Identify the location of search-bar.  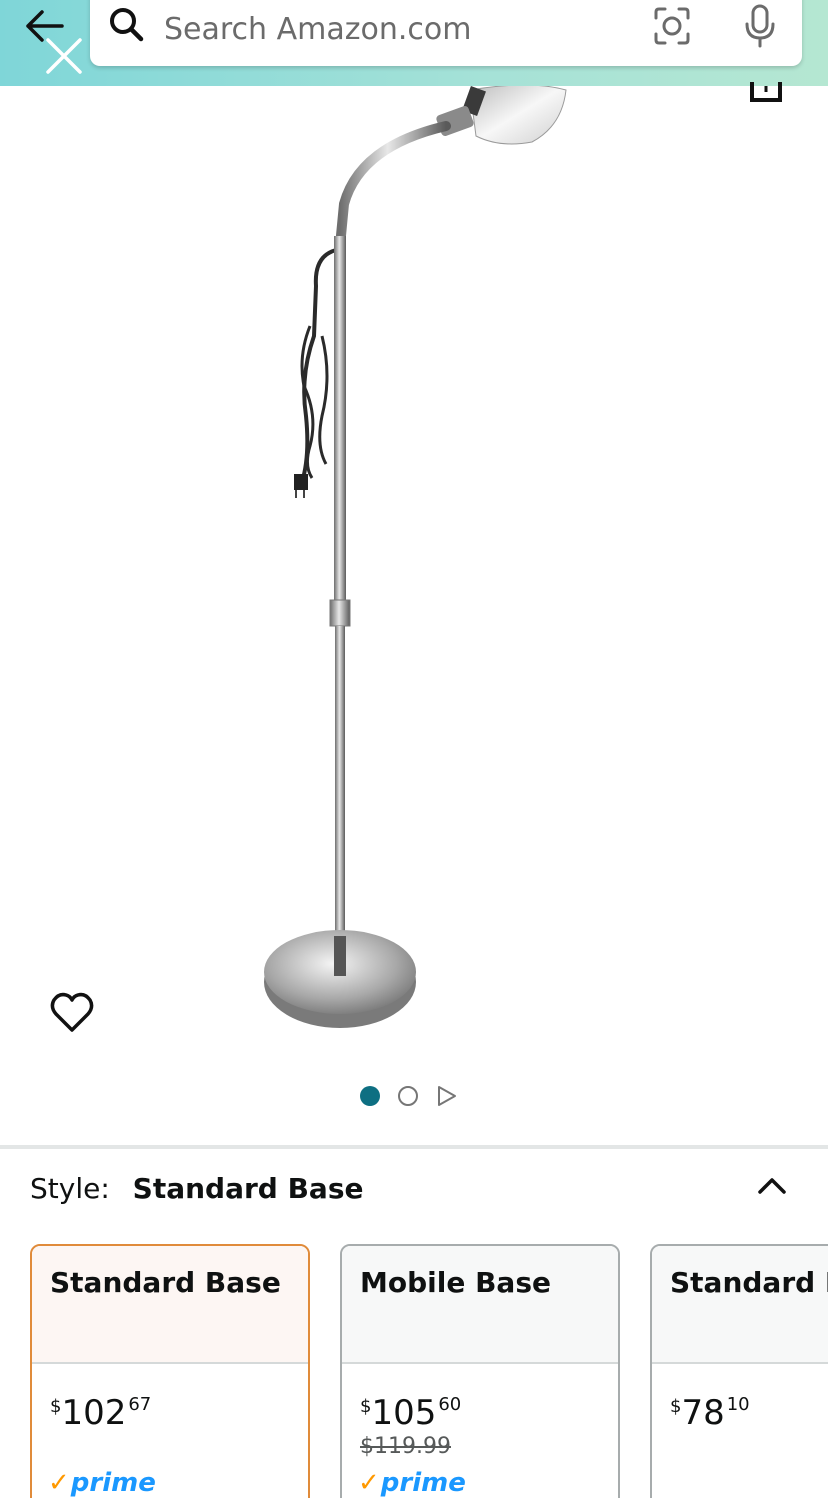
(446, 33).